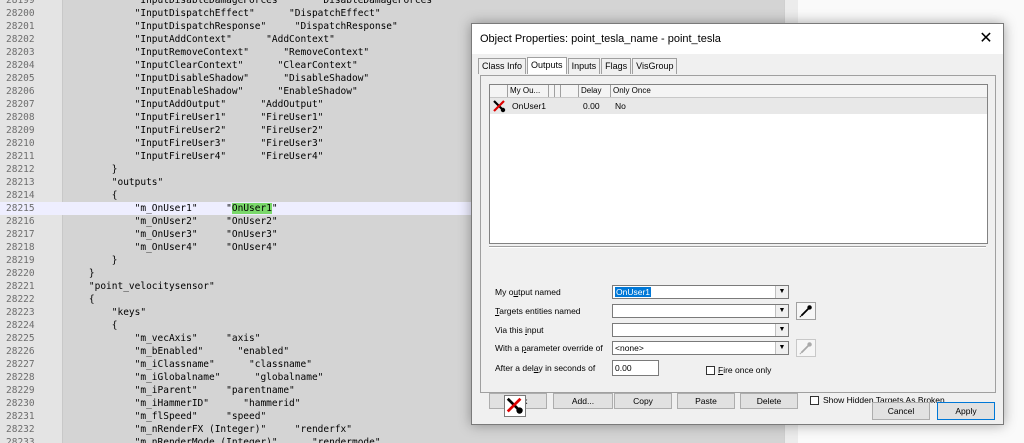 The width and height of the screenshot is (1024, 443). I want to click on line-number: 28233, so click(20, 440).